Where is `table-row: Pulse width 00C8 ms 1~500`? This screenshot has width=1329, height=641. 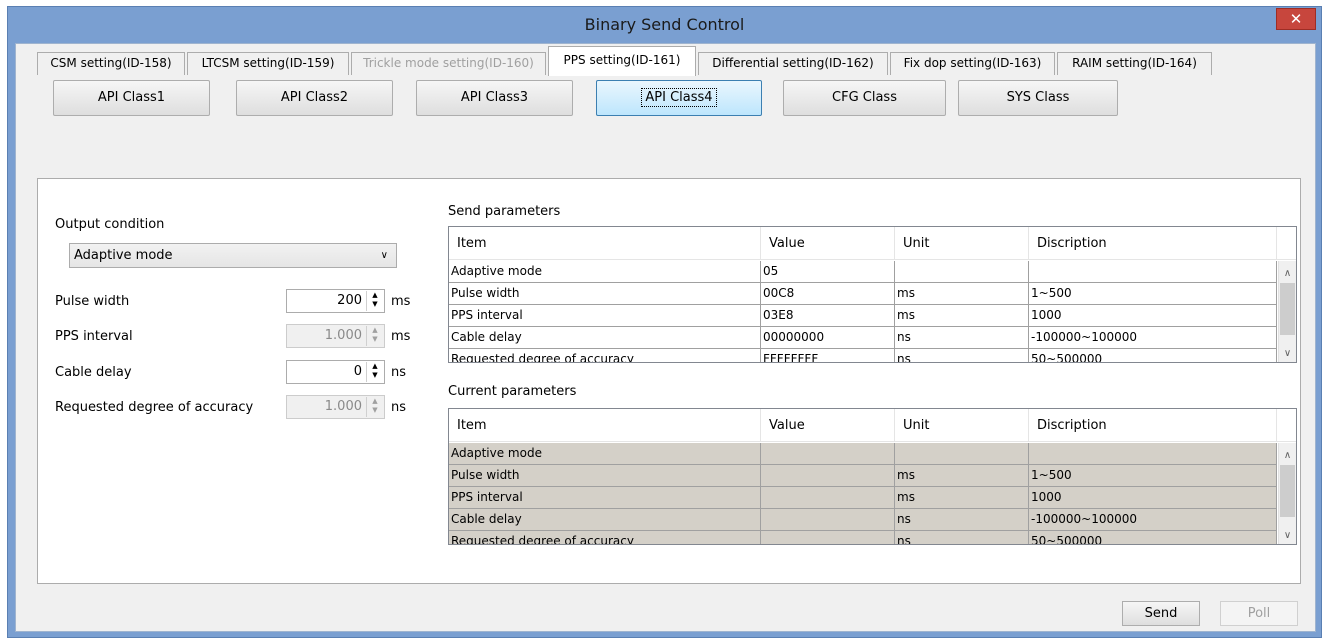 table-row: Pulse width 00C8 ms 1~500 is located at coordinates (863, 294).